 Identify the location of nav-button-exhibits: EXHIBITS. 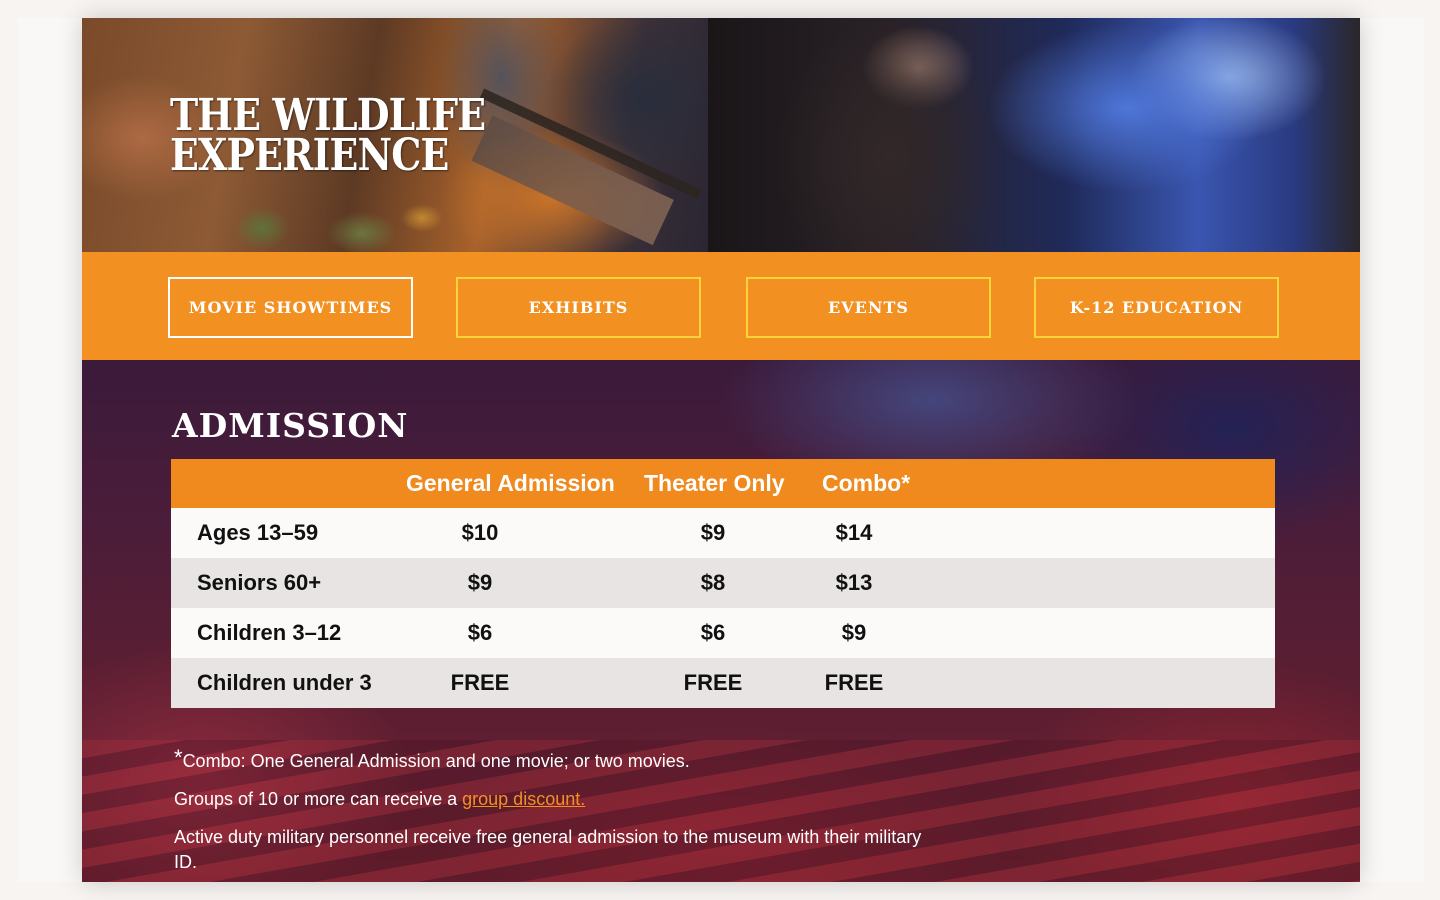
(578, 307).